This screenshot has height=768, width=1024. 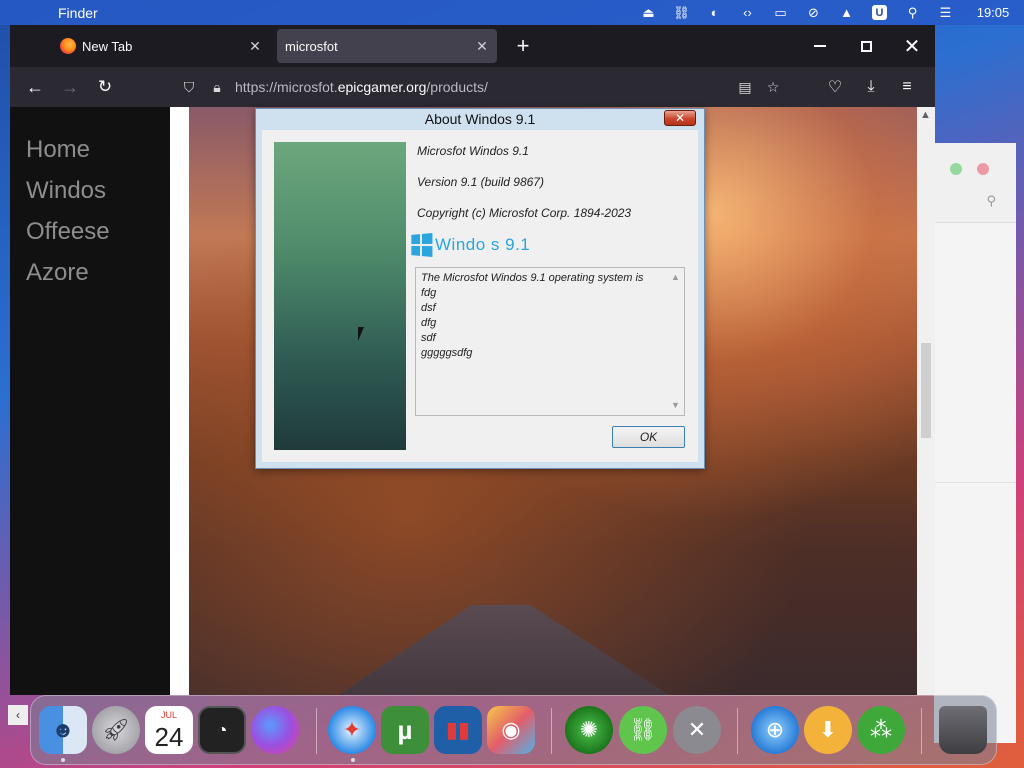 I want to click on nav-link-windos: Windos, so click(x=90, y=190).